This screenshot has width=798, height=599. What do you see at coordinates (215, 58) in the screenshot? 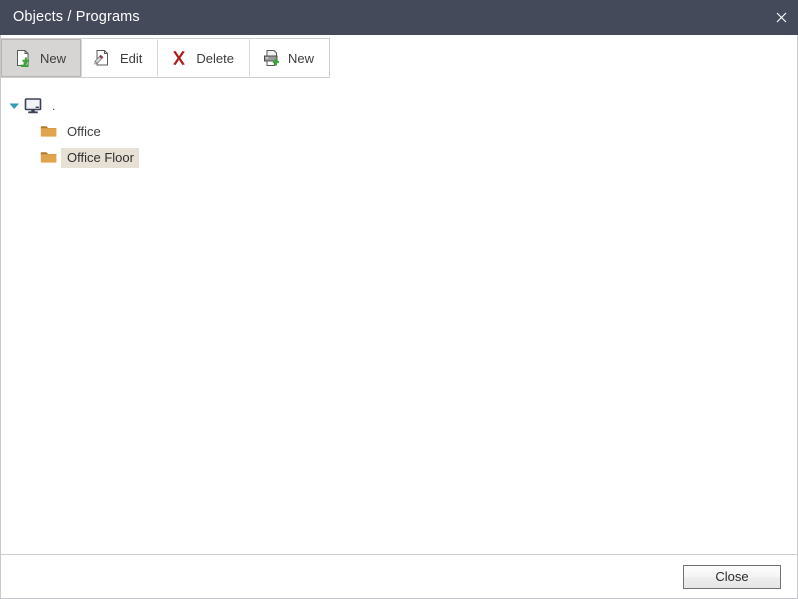
I see `toolbar-button-label: Delete` at bounding box center [215, 58].